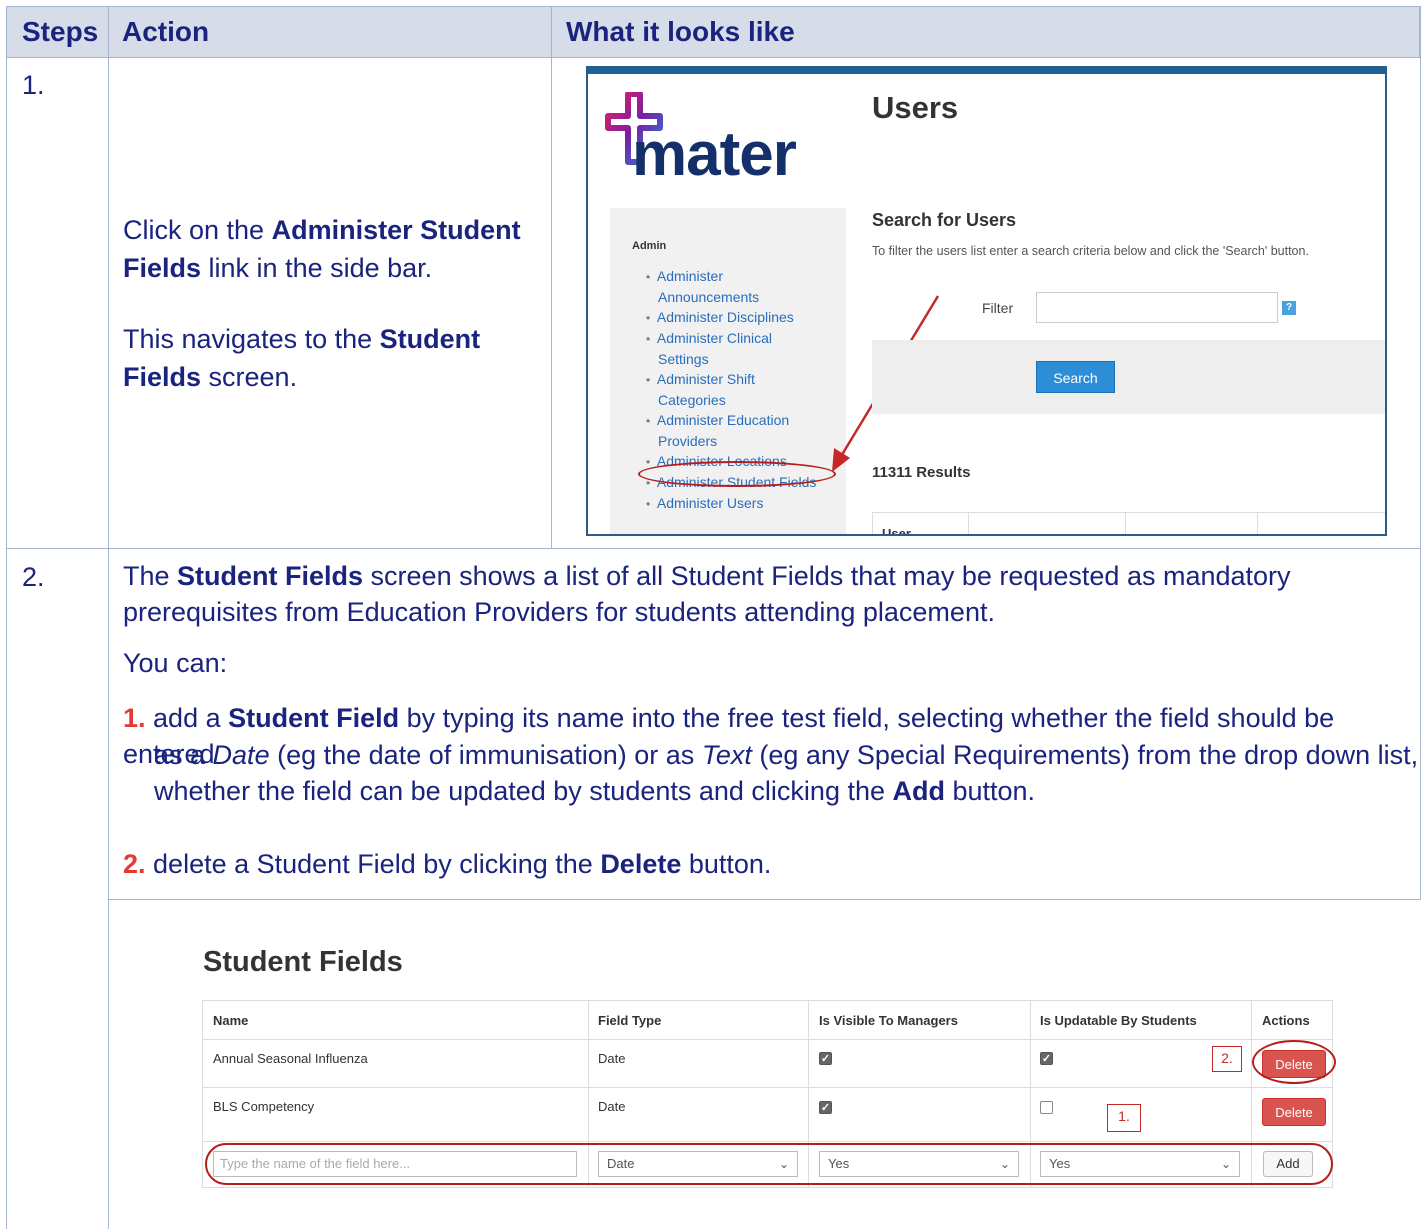  What do you see at coordinates (746, 379) in the screenshot?
I see `sidebar-item-shift-categories: • Administer Shift` at bounding box center [746, 379].